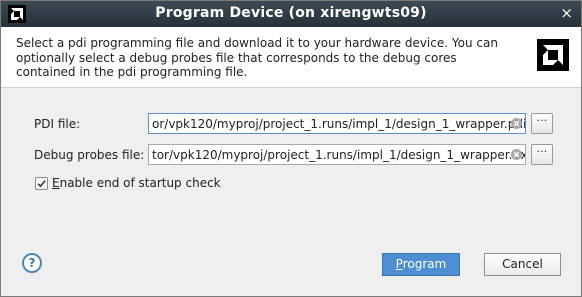 The image size is (582, 297). I want to click on checkmark-icon, so click(41, 184).